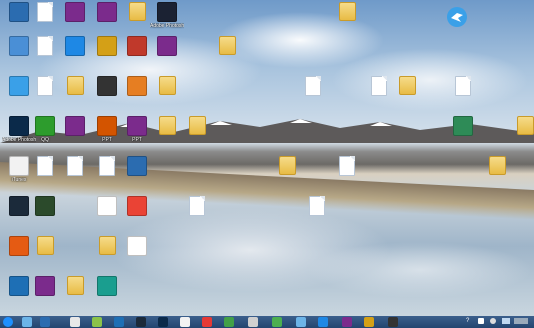 The height and width of the screenshot is (328, 534). Describe the element at coordinates (493, 321) in the screenshot. I see `volume-icon` at that location.